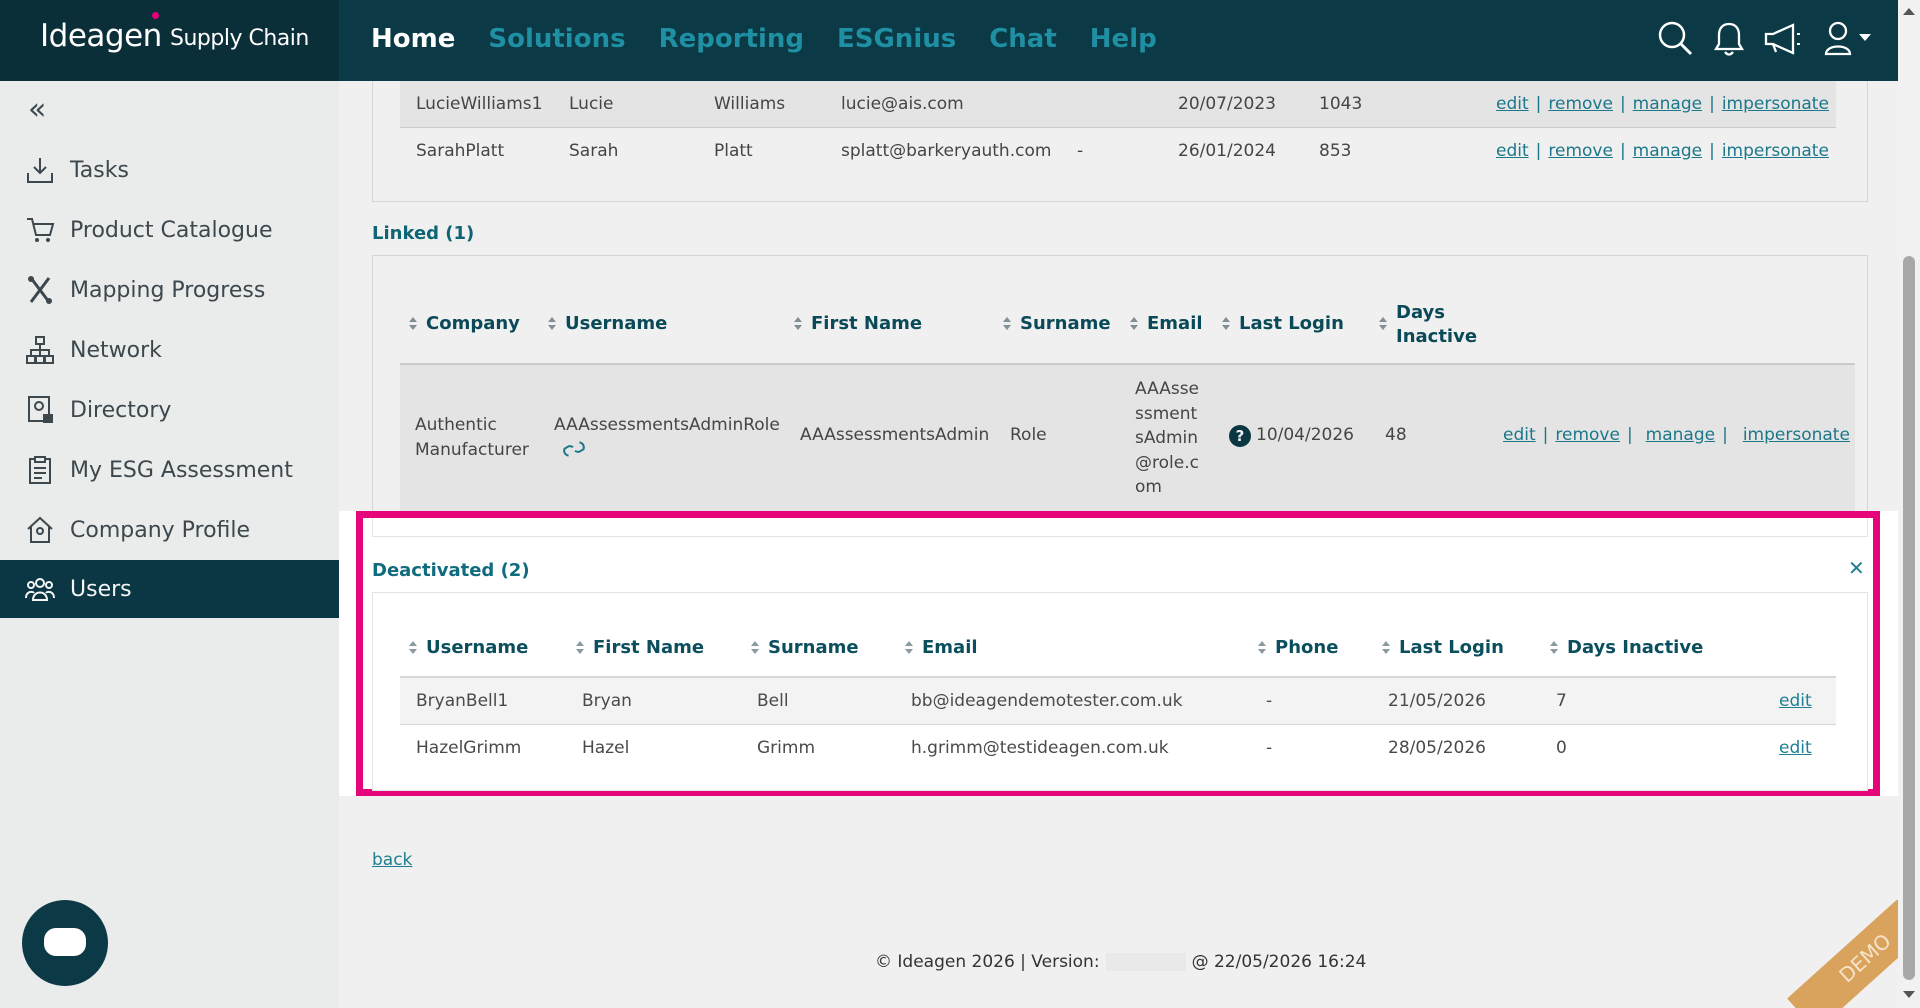 The width and height of the screenshot is (1920, 1008). I want to click on sidebar-item-product-catalogue: Product Catalogue, so click(169, 230).